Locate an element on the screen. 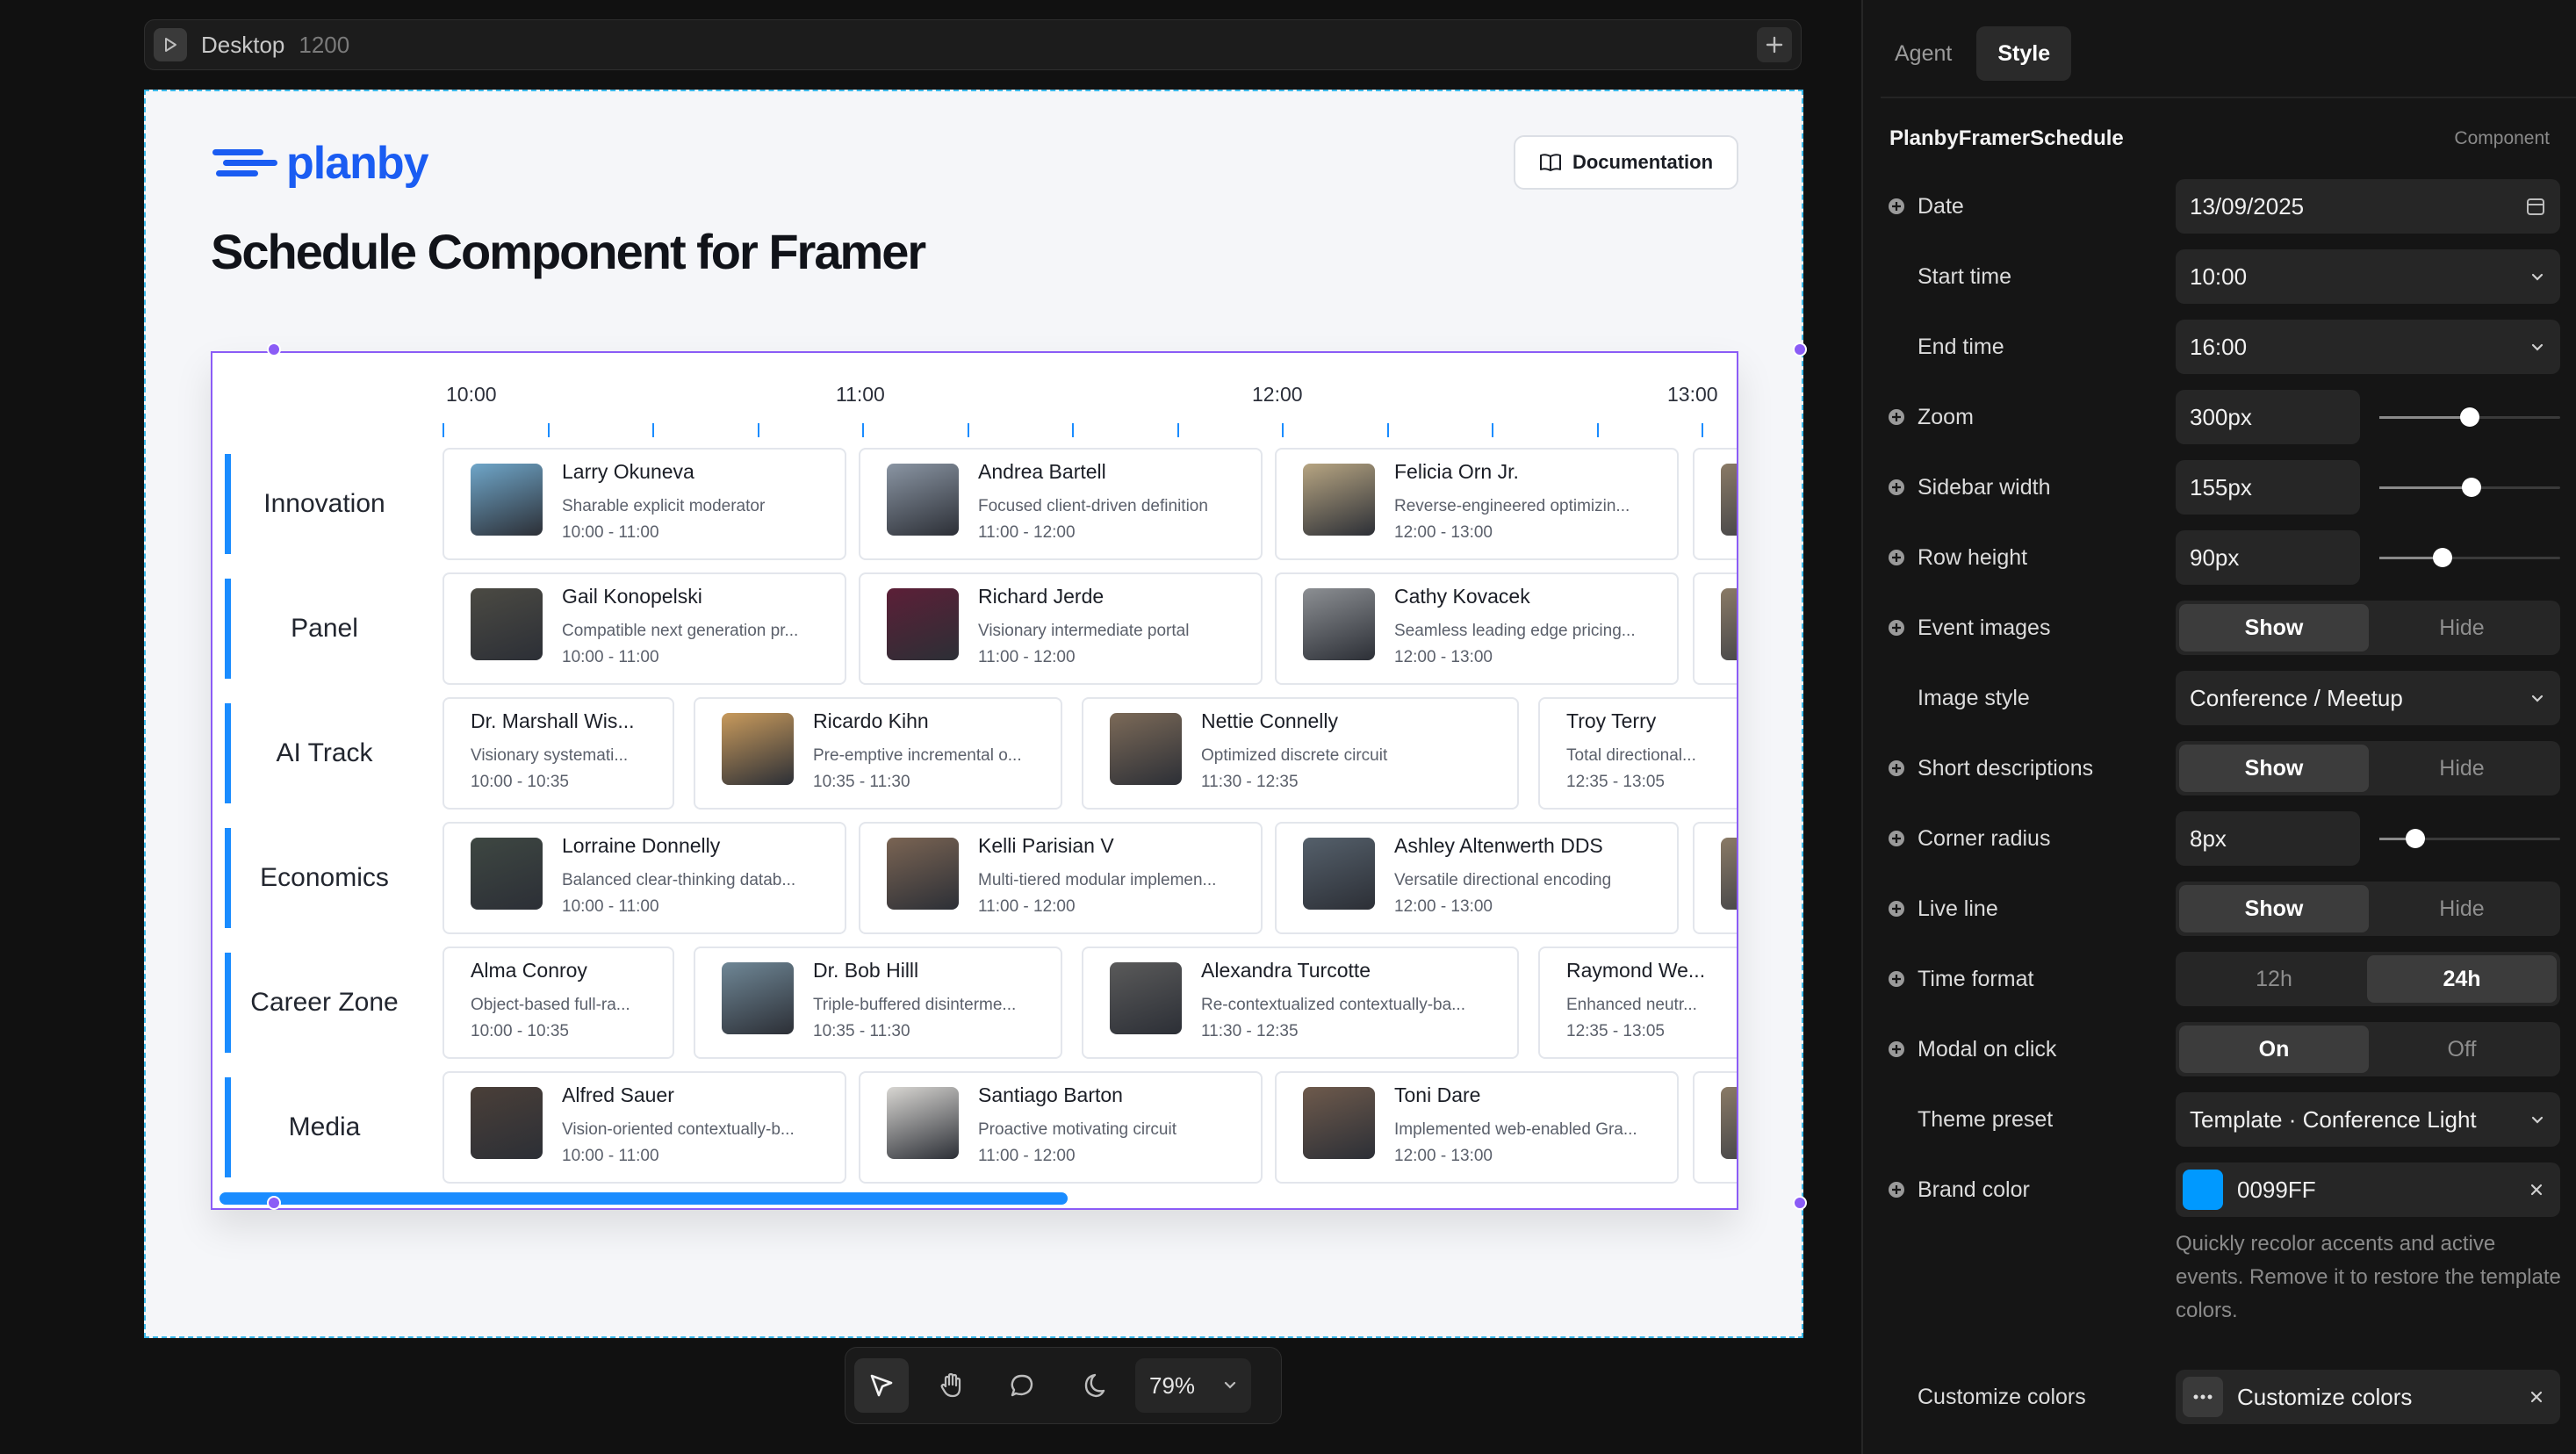 This screenshot has width=2576, height=1454. corner-radius-input: 8px is located at coordinates (2268, 838).